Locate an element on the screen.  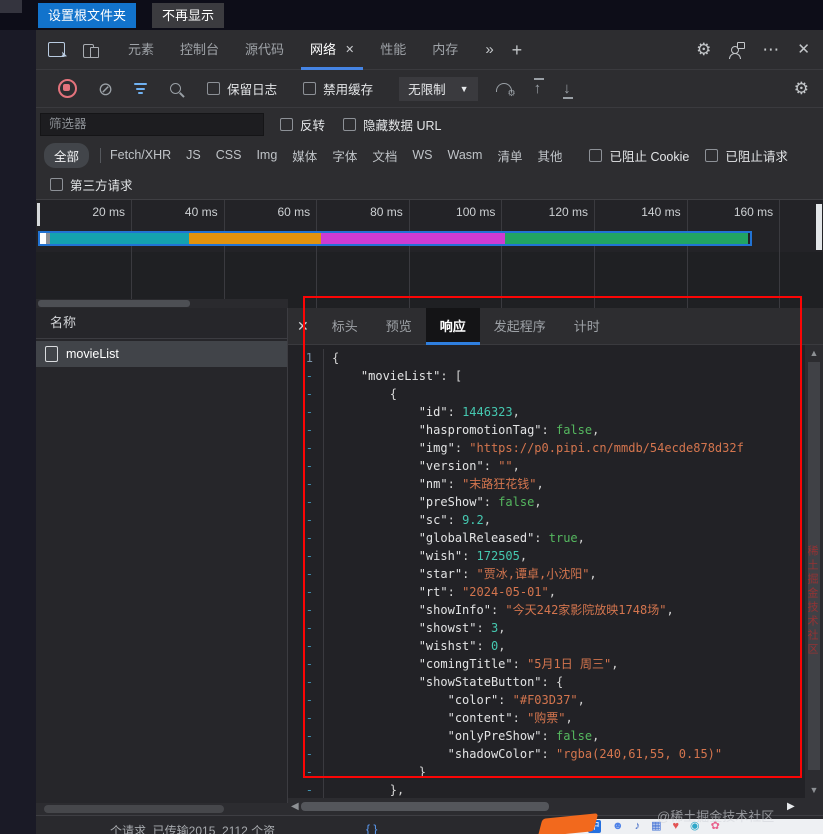
timeline-scroll-tick is located at coordinates (38, 214).